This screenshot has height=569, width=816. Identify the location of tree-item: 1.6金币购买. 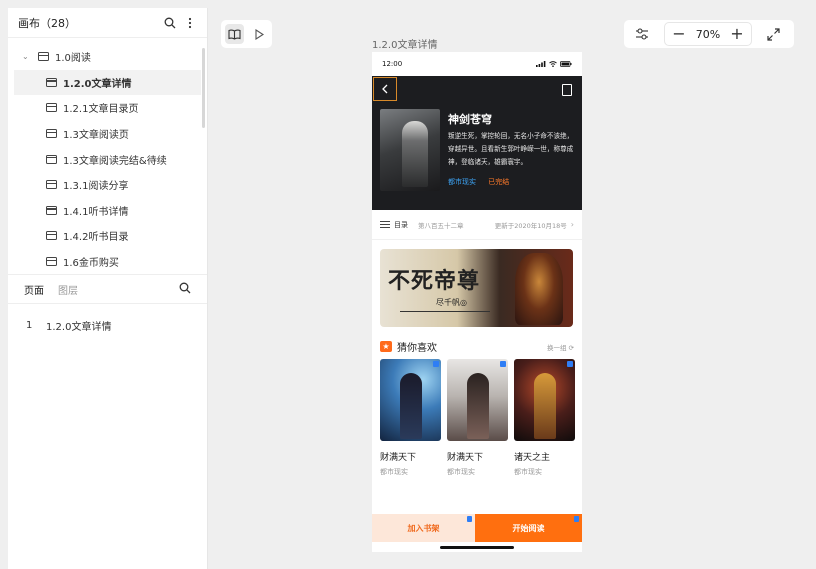
(107, 262).